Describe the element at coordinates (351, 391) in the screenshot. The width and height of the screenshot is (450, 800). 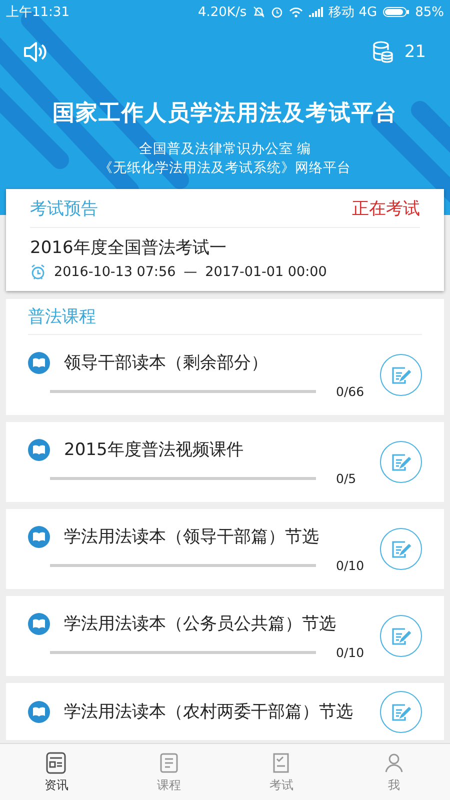
I see `progress-count: 0/66` at that location.